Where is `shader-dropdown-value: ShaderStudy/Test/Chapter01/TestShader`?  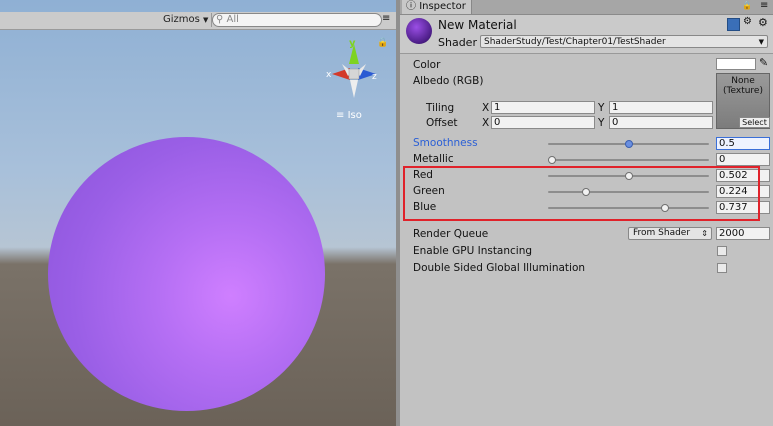
shader-dropdown-value: ShaderStudy/Test/Chapter01/TestShader is located at coordinates (575, 42).